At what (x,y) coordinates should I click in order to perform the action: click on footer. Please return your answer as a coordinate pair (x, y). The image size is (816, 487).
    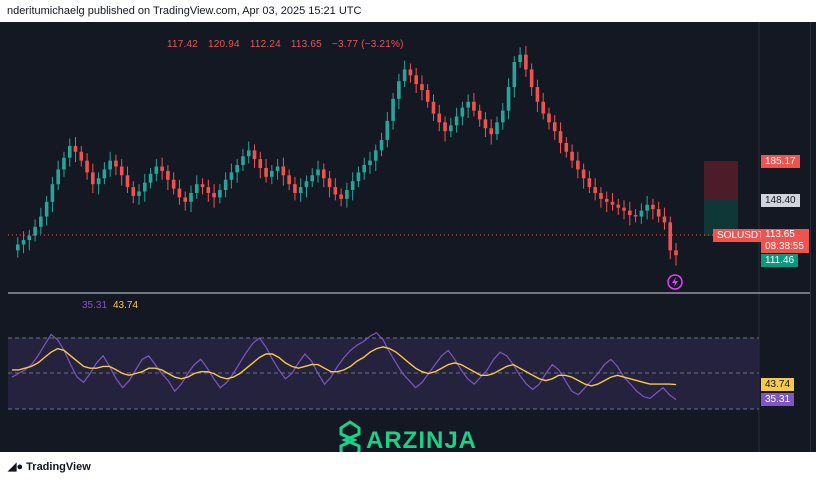
    Looking at the image, I should click on (408, 469).